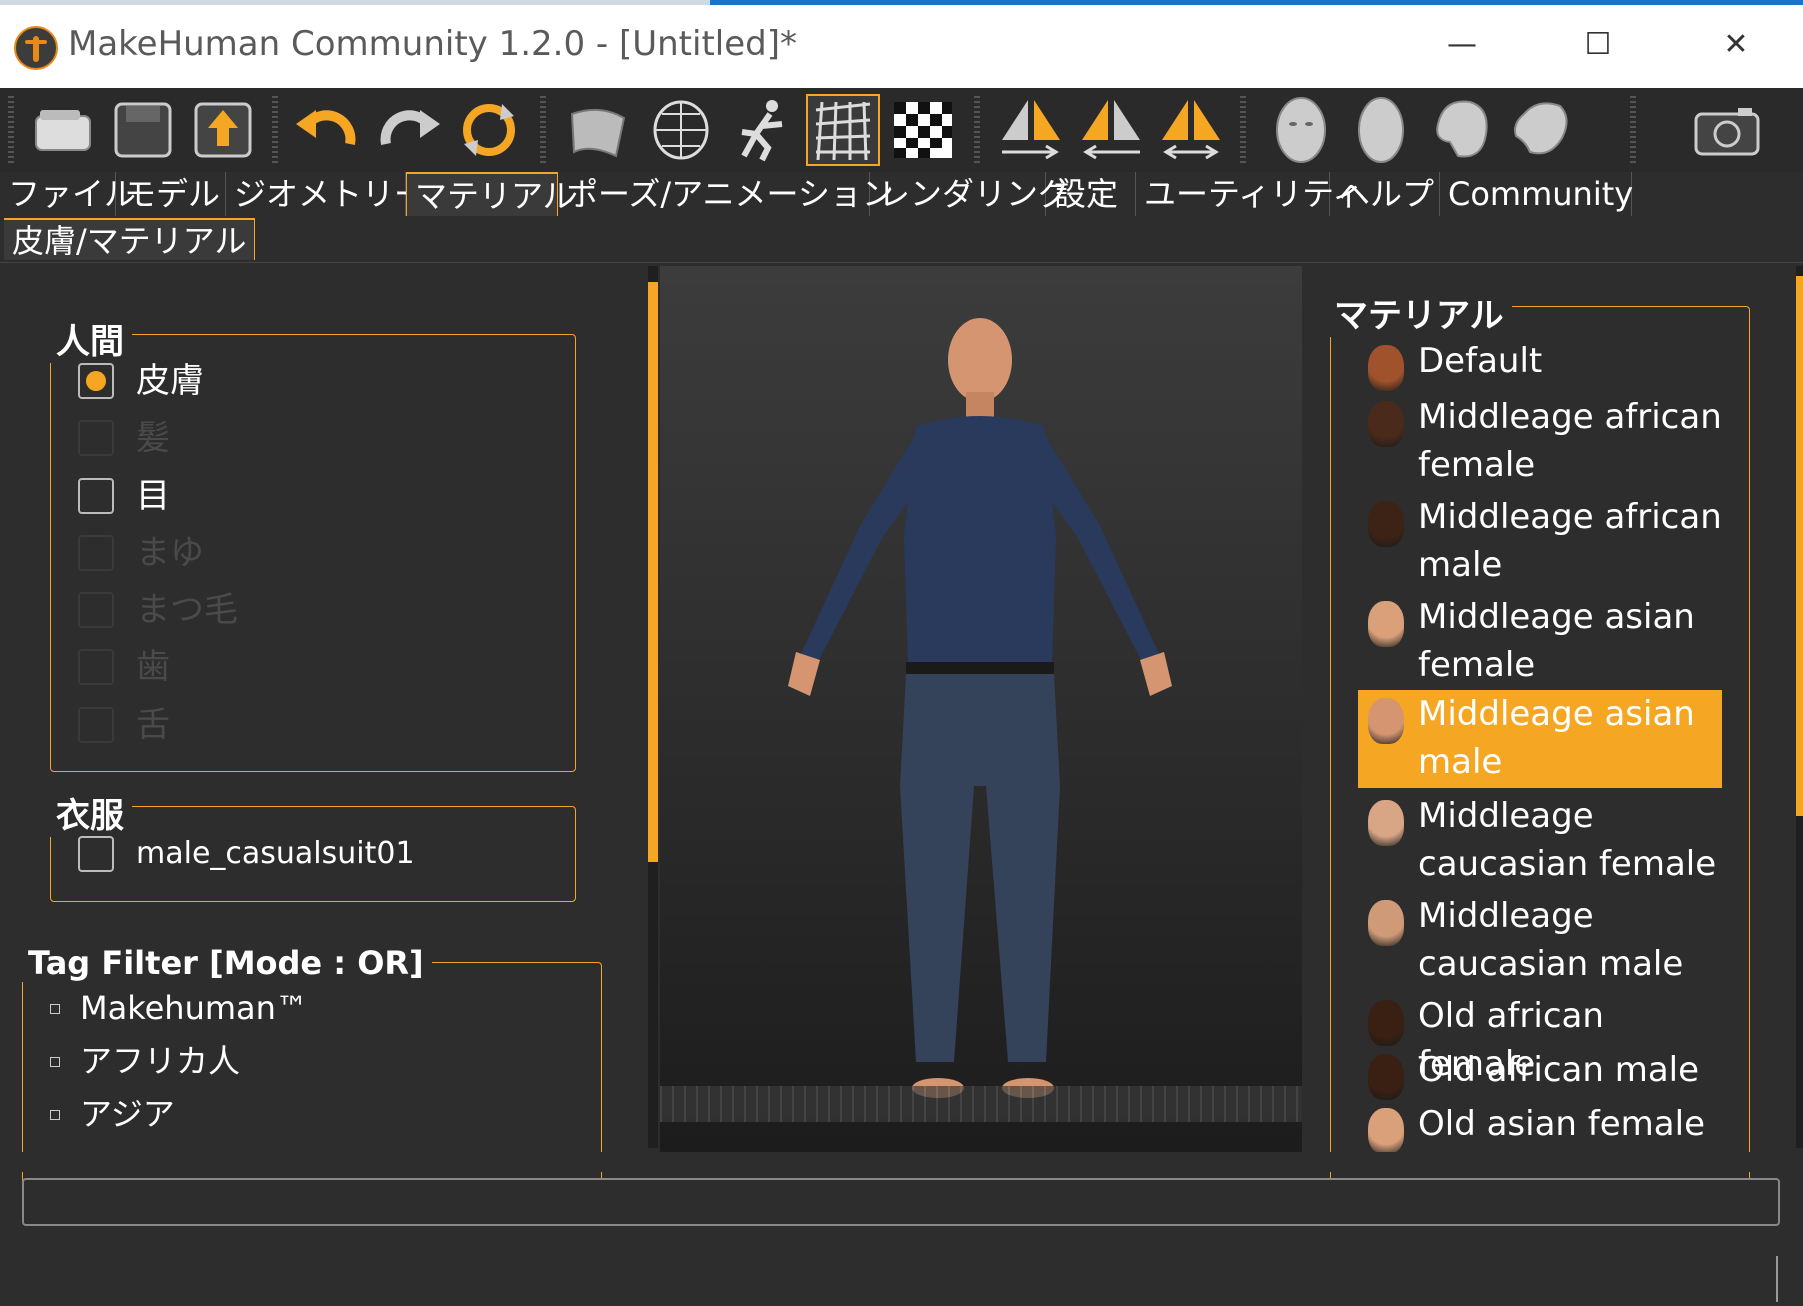 This screenshot has width=1803, height=1306. I want to click on reset-icon, so click(489, 130).